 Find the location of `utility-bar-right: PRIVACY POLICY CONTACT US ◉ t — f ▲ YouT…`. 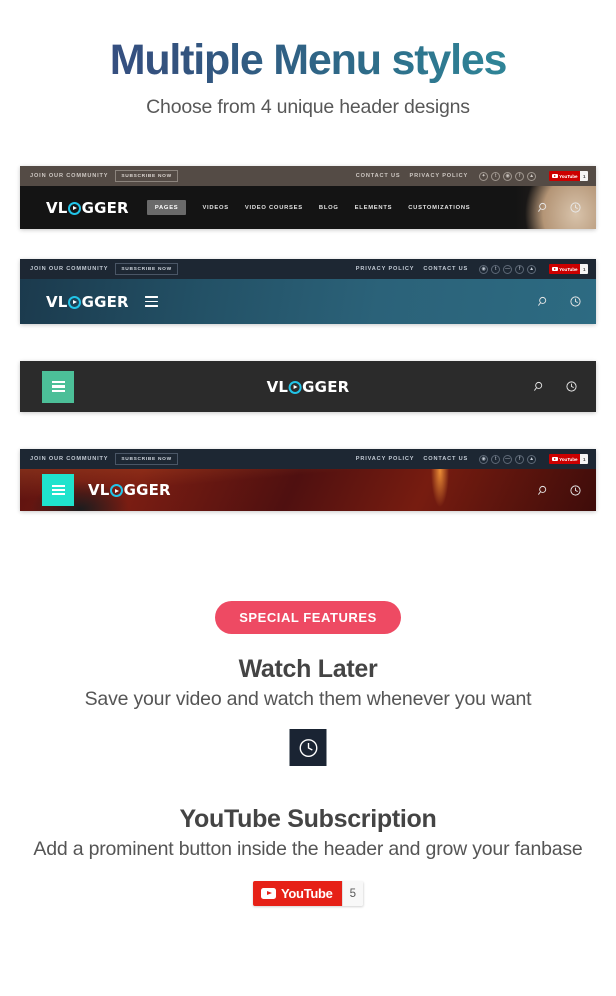

utility-bar-right: PRIVACY POLICY CONTACT US ◉ t — f ▲ YouT… is located at coordinates (472, 269).